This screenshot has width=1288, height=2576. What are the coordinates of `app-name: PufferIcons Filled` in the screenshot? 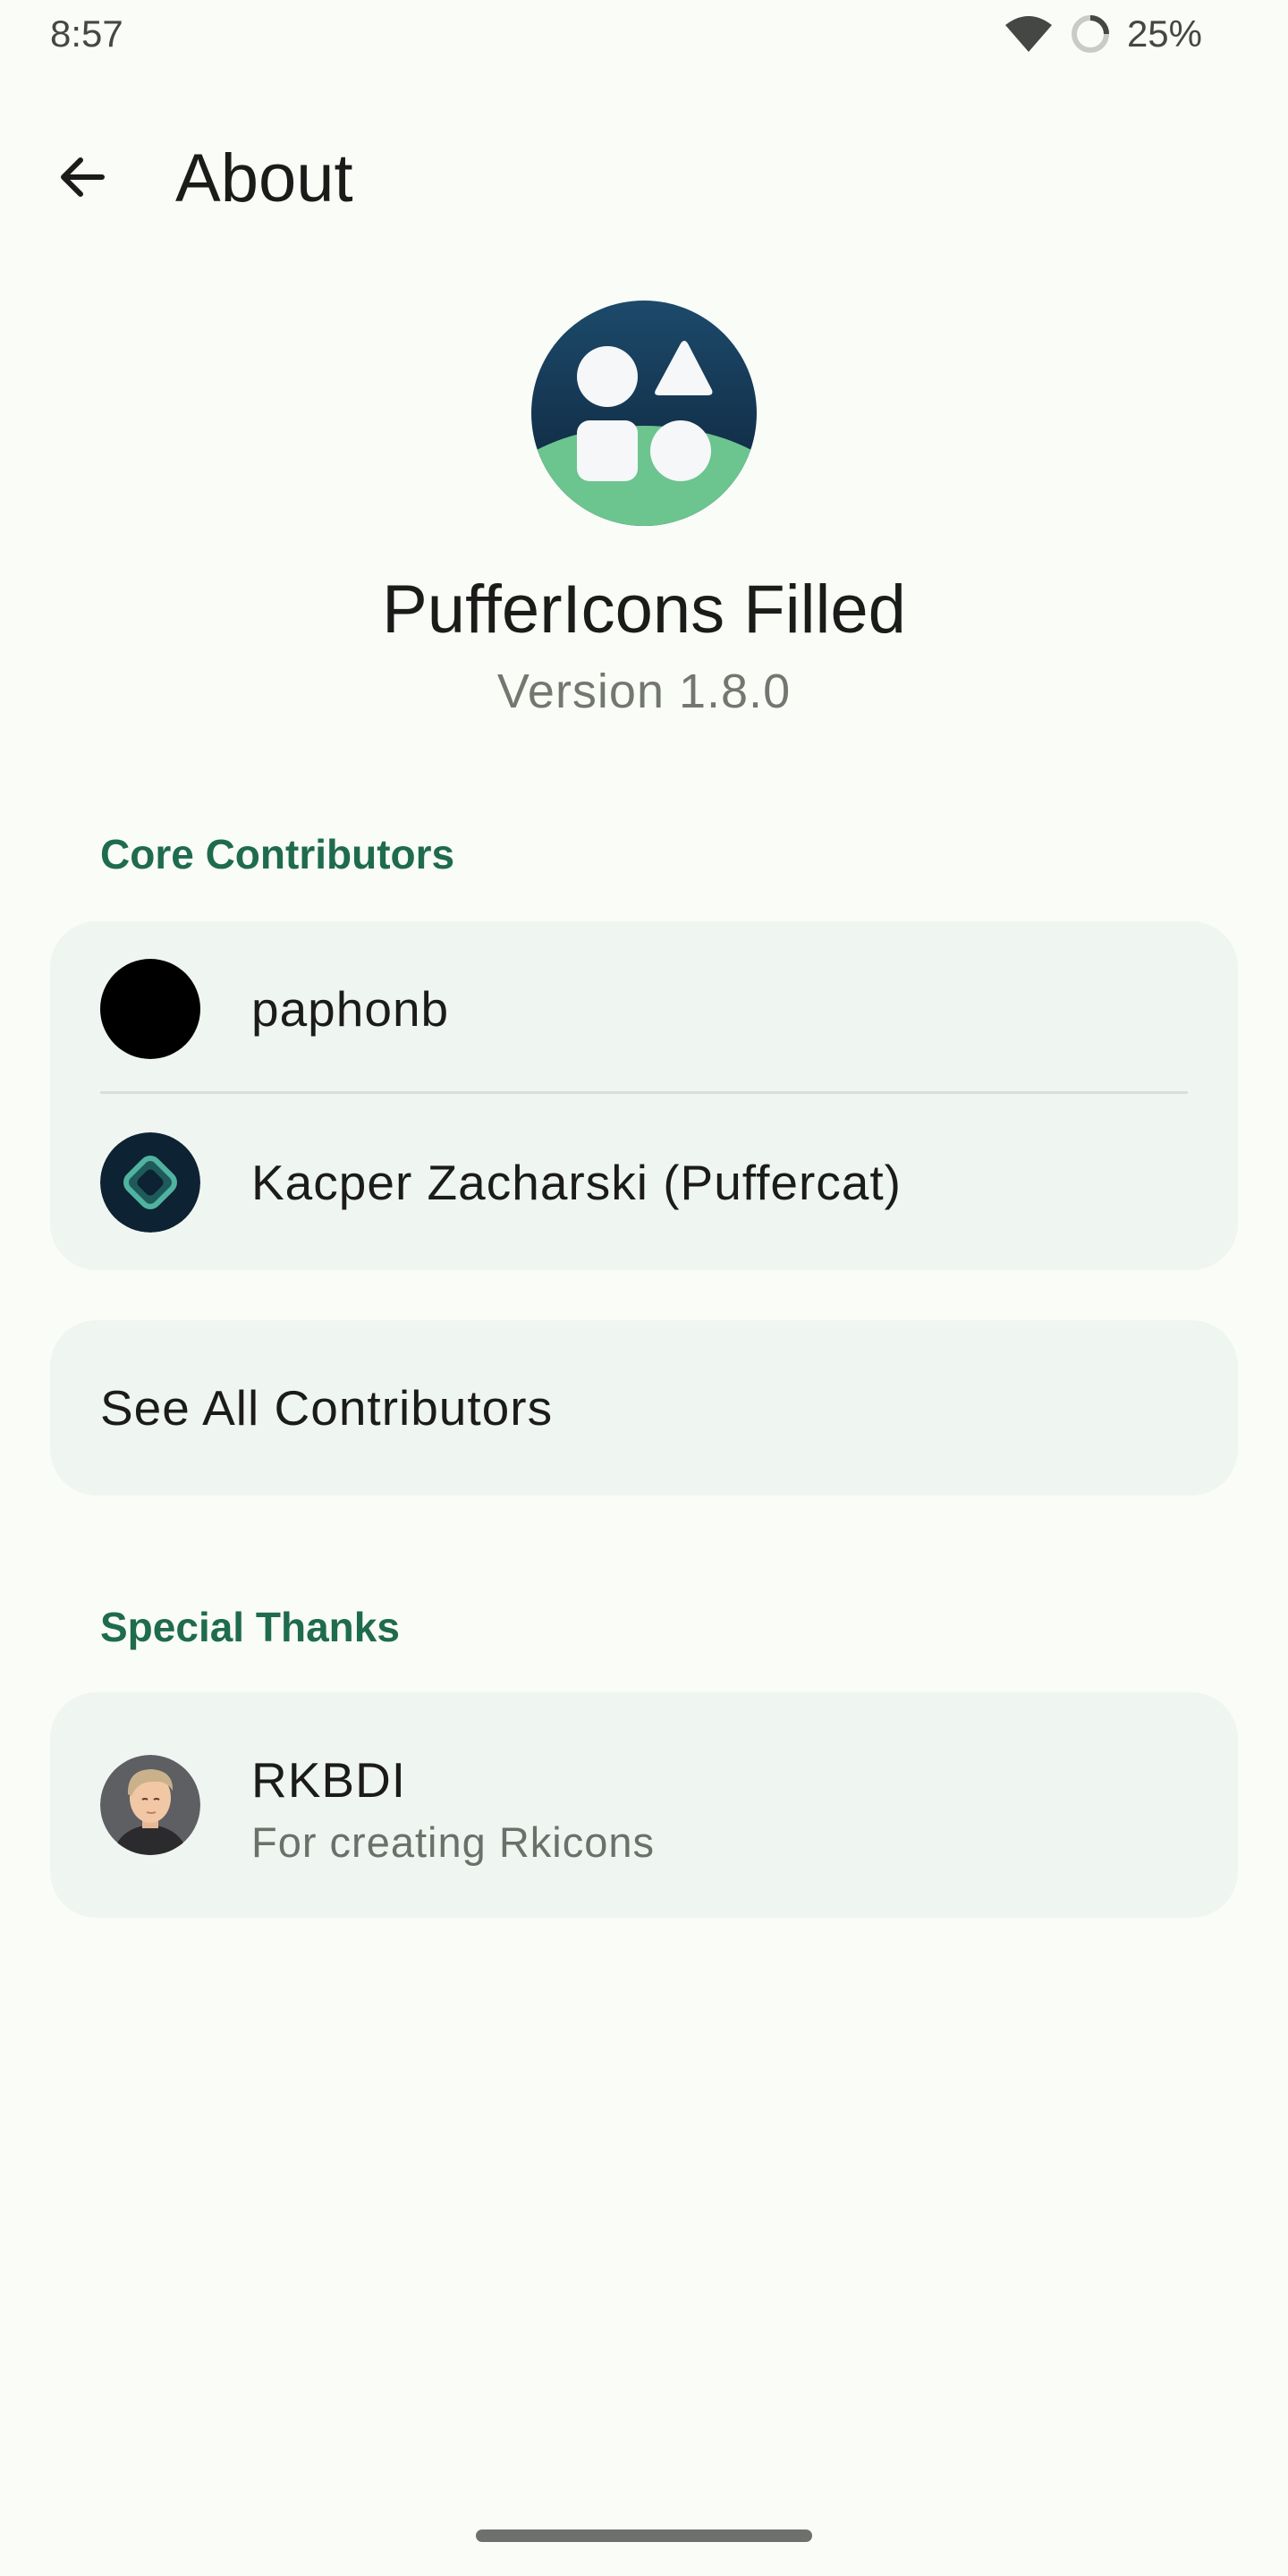 It's located at (644, 610).